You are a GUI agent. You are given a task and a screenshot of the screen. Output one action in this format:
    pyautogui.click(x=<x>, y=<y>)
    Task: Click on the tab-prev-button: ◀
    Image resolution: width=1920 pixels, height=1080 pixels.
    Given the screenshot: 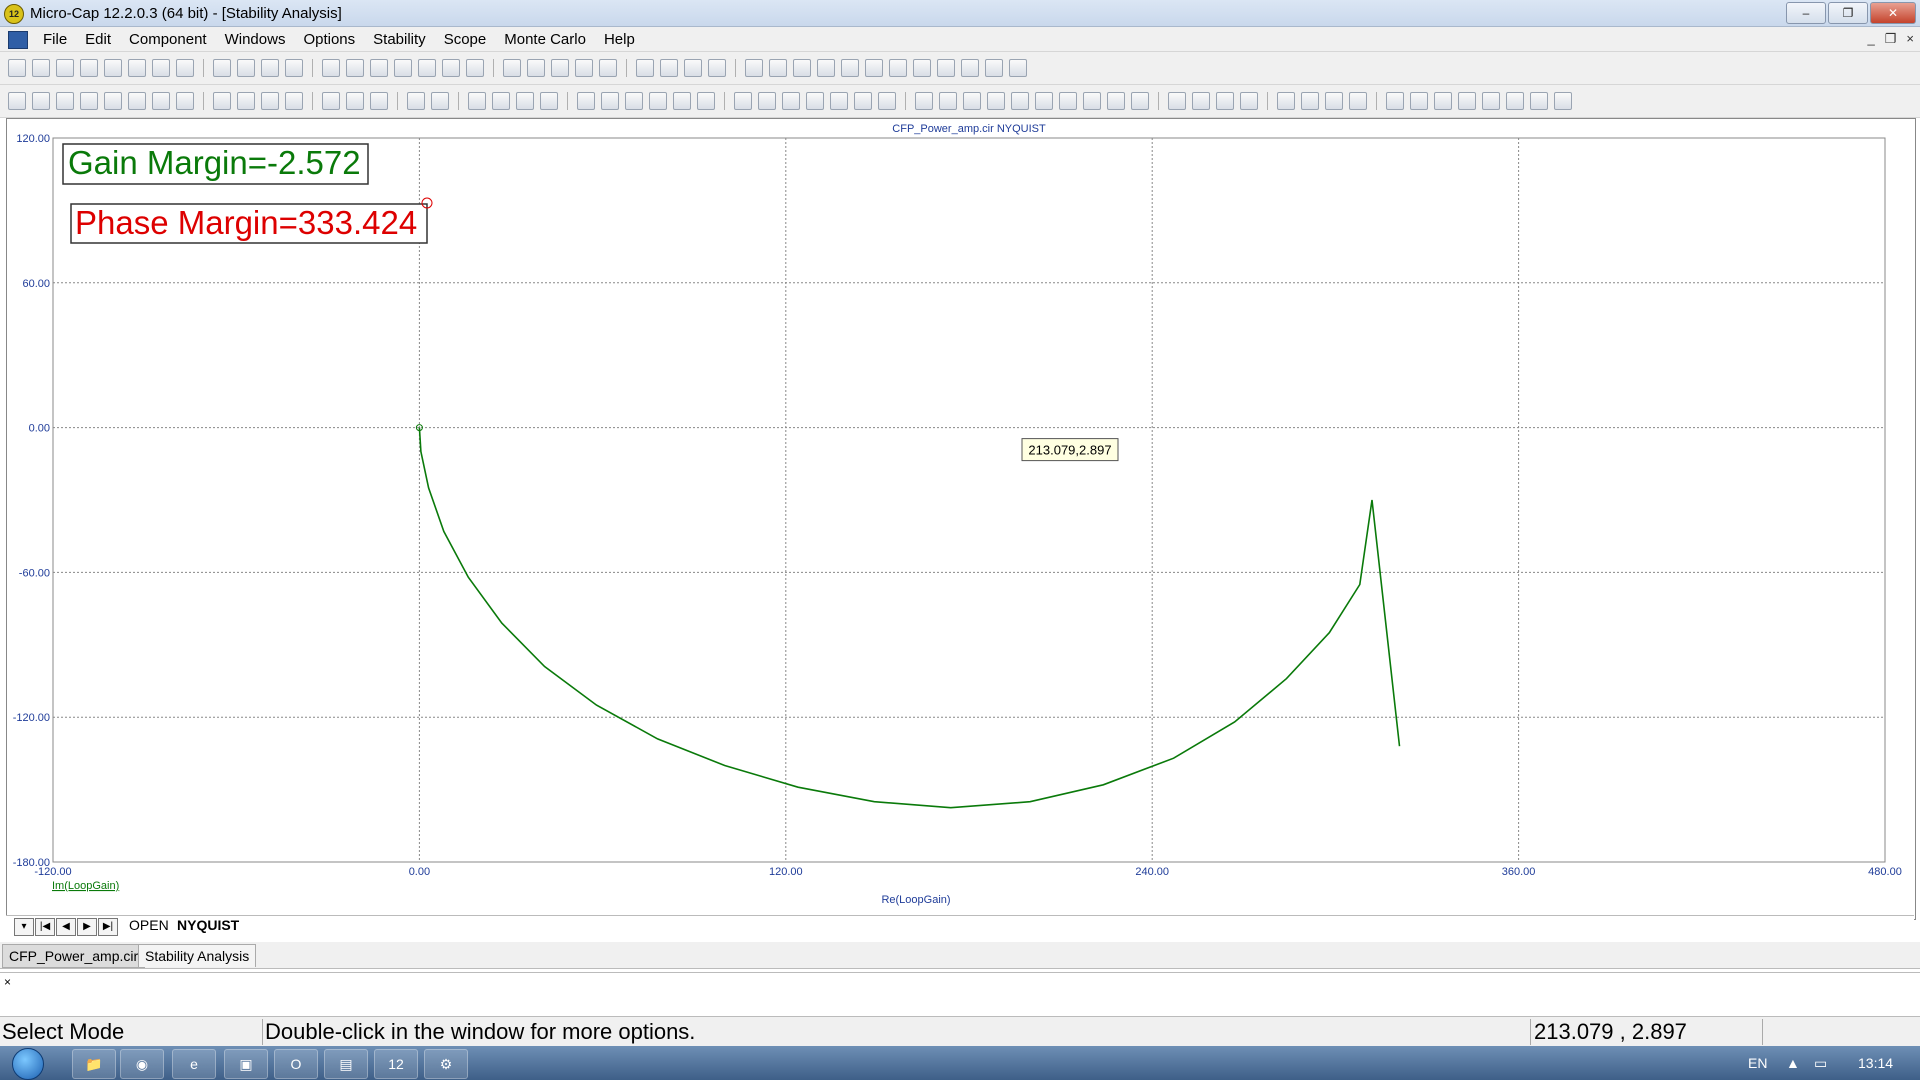 What is the action you would take?
    pyautogui.click(x=66, y=927)
    